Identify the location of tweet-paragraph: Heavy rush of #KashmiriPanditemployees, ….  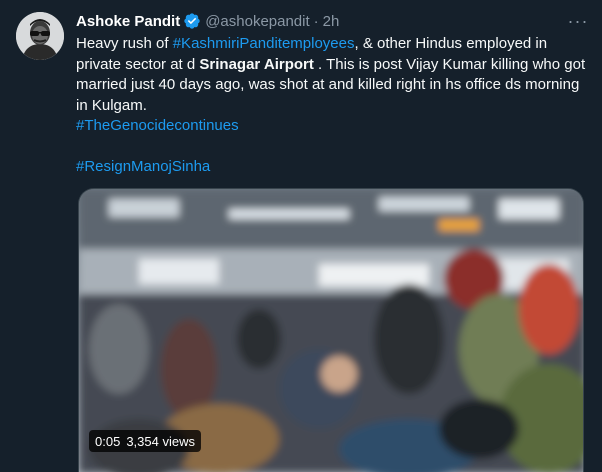
(331, 75).